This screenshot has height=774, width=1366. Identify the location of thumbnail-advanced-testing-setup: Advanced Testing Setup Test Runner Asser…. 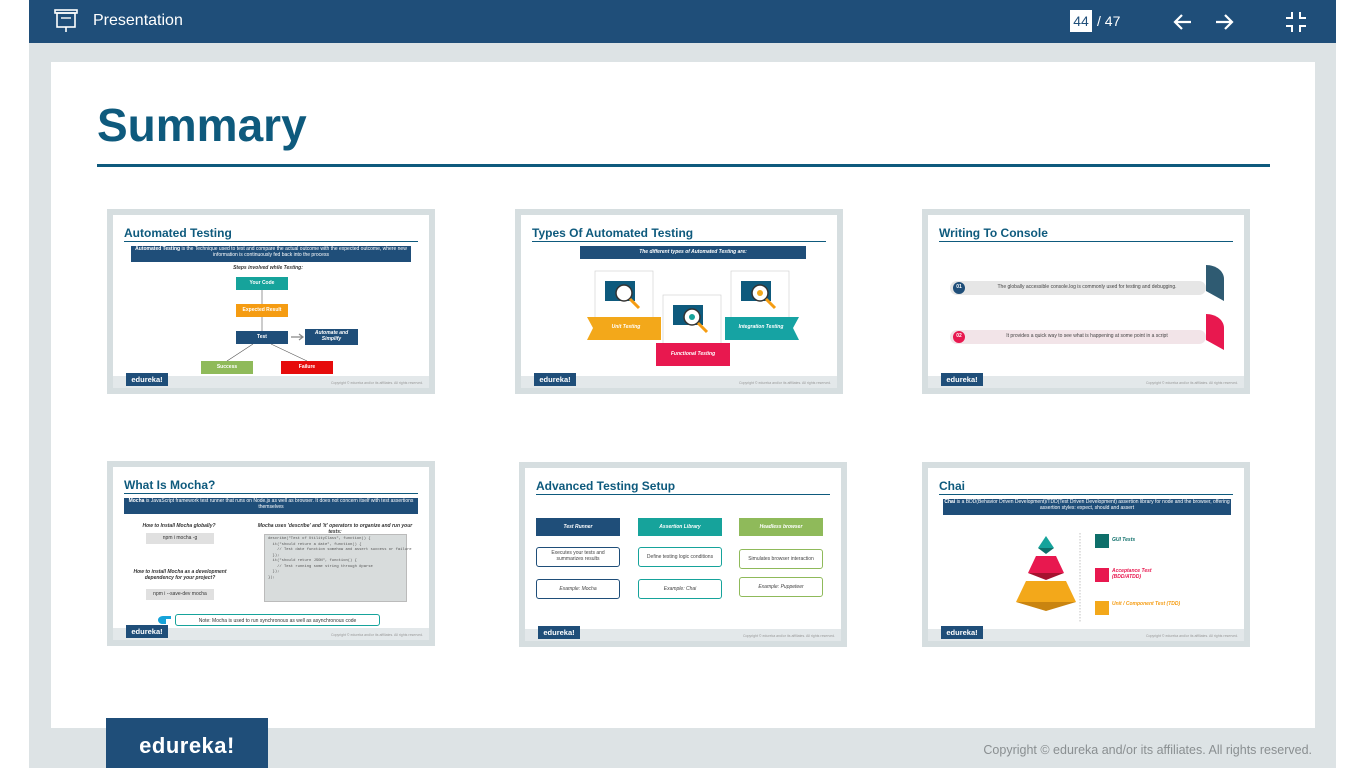
(683, 554).